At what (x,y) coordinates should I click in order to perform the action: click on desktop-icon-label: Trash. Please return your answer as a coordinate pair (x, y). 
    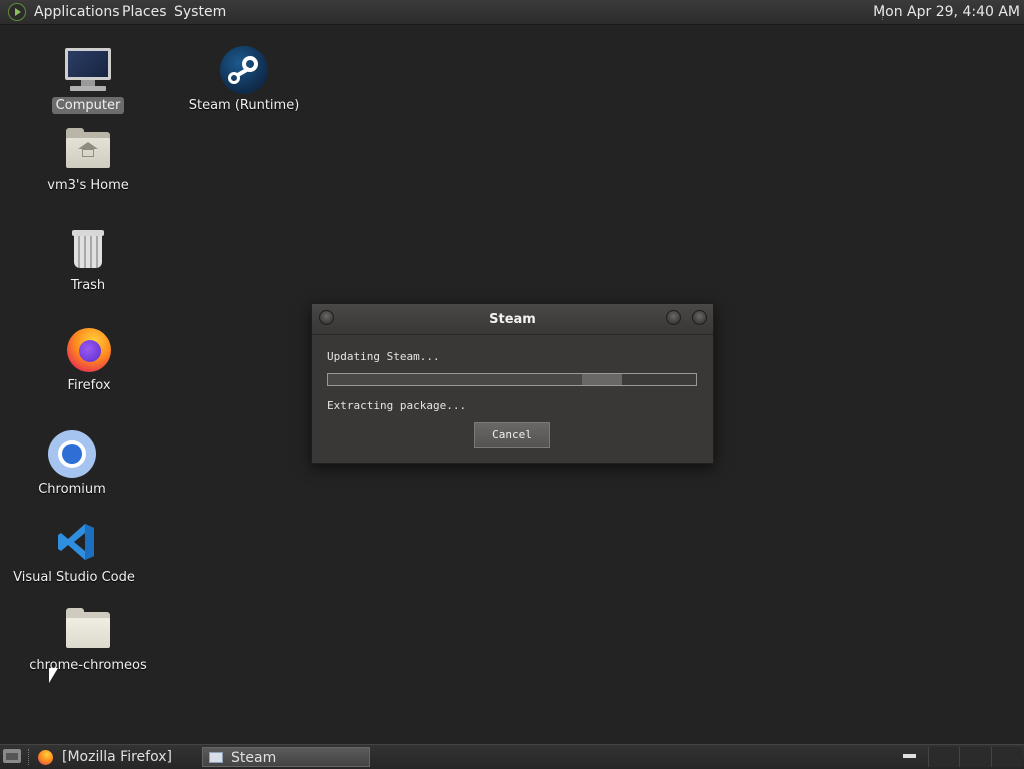
    Looking at the image, I should click on (88, 285).